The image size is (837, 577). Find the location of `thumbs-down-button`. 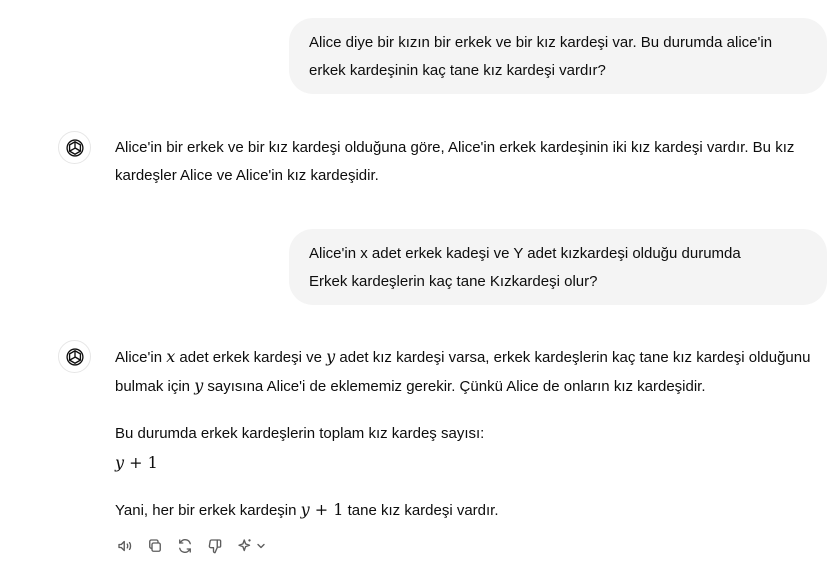

thumbs-down-button is located at coordinates (215, 546).